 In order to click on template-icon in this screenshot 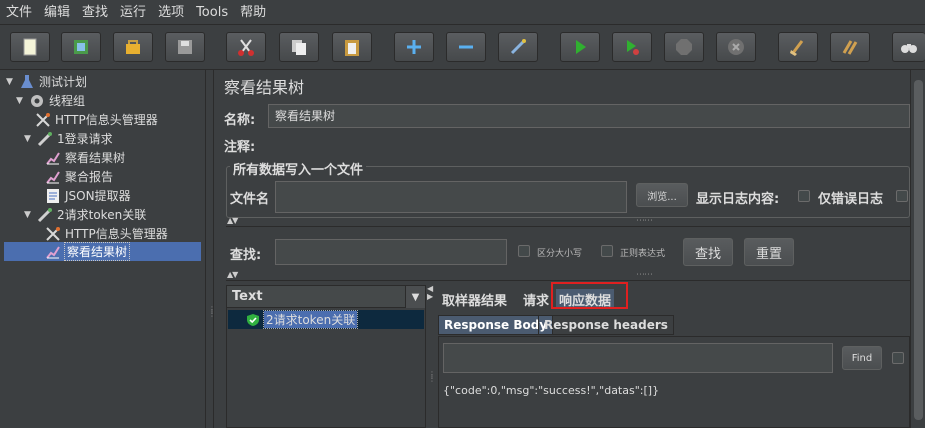, I will do `click(81, 47)`.